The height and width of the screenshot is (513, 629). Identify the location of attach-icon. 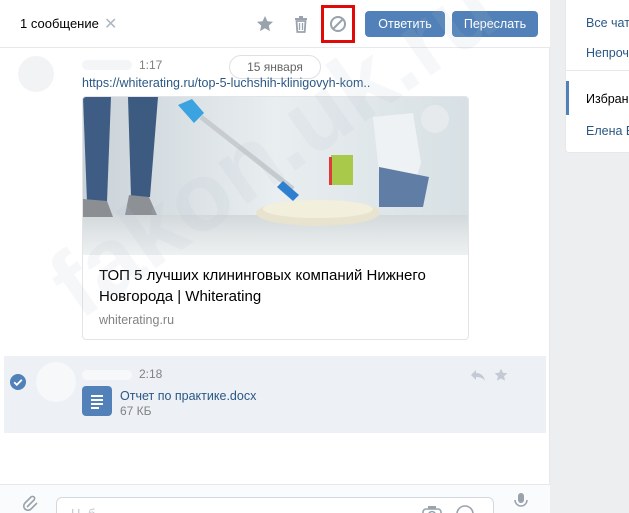
(31, 503).